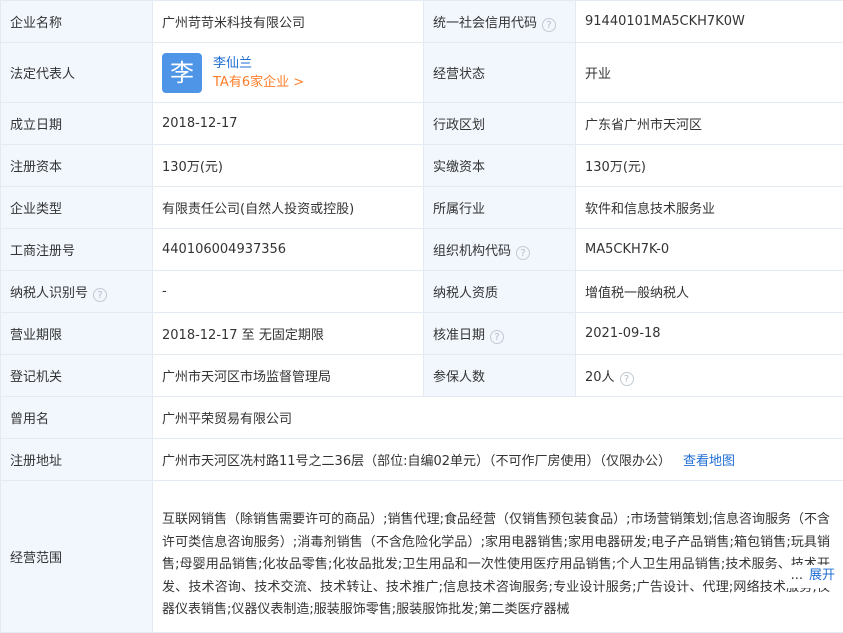 Image resolution: width=843 pixels, height=633 pixels. What do you see at coordinates (485, 23) in the screenshot?
I see `credit-code-label: 统一社会信用代码` at bounding box center [485, 23].